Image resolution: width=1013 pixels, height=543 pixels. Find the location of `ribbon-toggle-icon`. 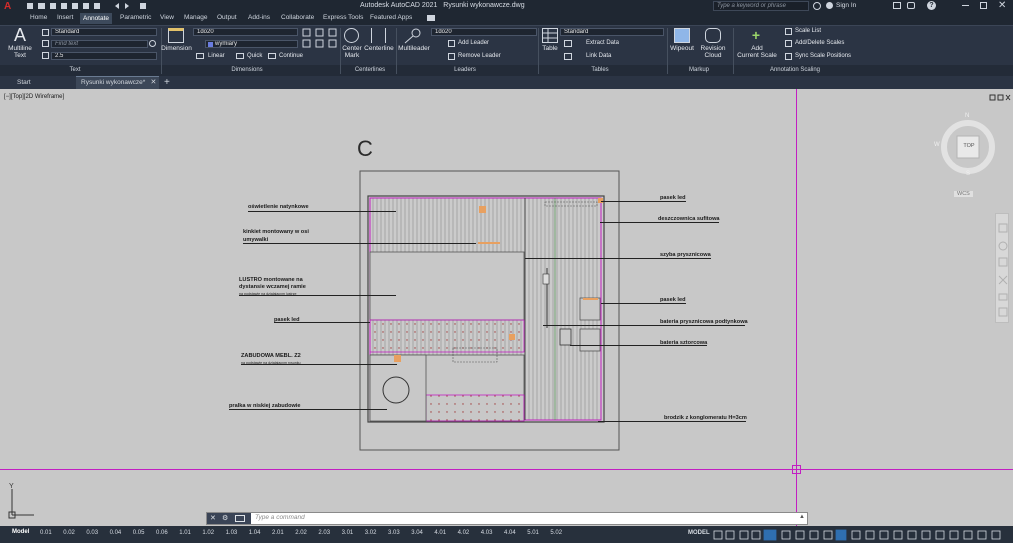

ribbon-toggle-icon is located at coordinates (431, 18).